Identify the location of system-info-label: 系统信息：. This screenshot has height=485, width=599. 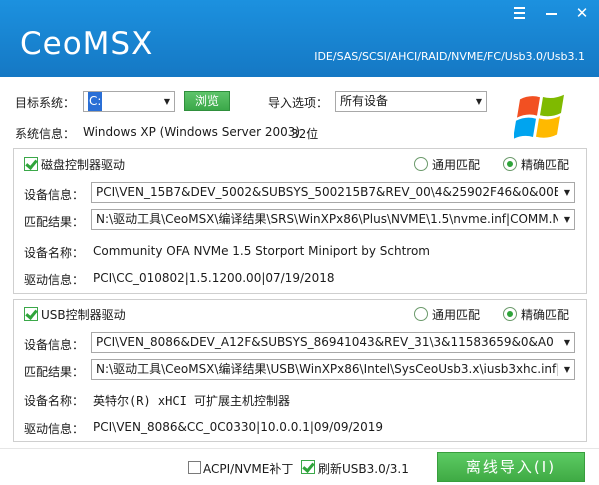
(45, 134).